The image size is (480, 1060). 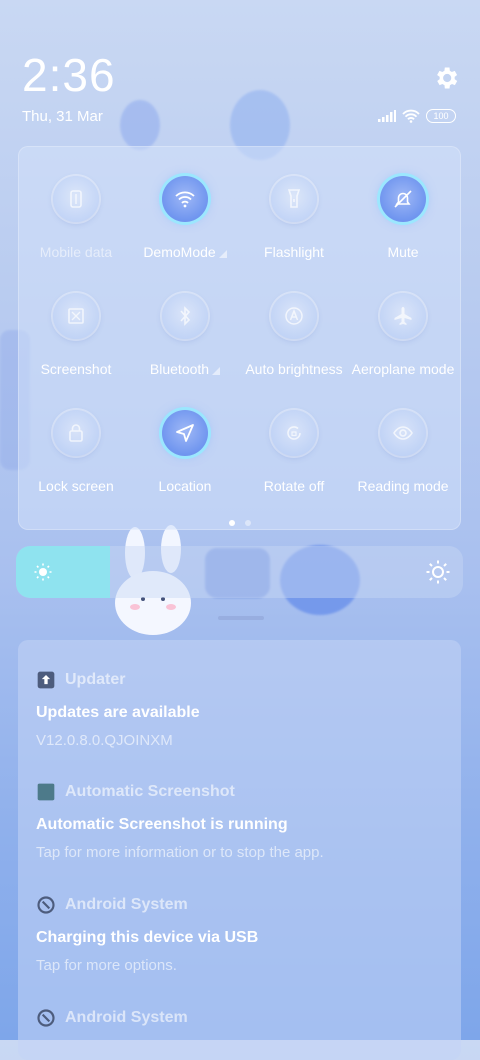 I want to click on notification-app-name: Automatic Screenshot, so click(x=150, y=791).